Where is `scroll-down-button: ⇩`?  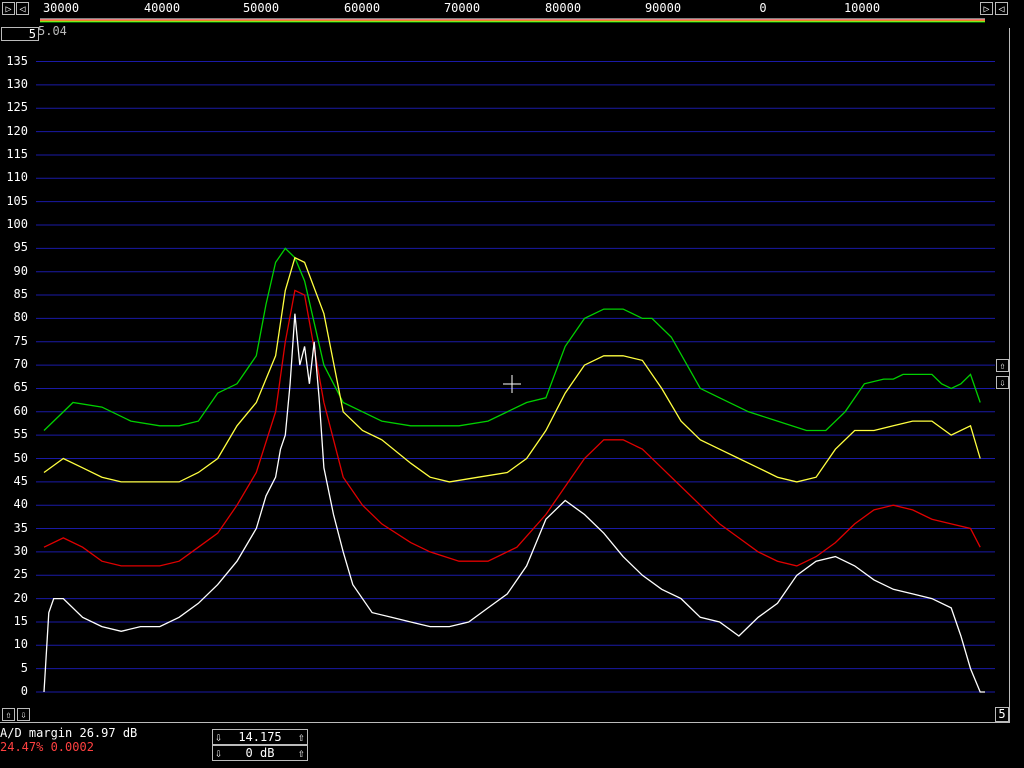 scroll-down-button: ⇩ is located at coordinates (1002, 382).